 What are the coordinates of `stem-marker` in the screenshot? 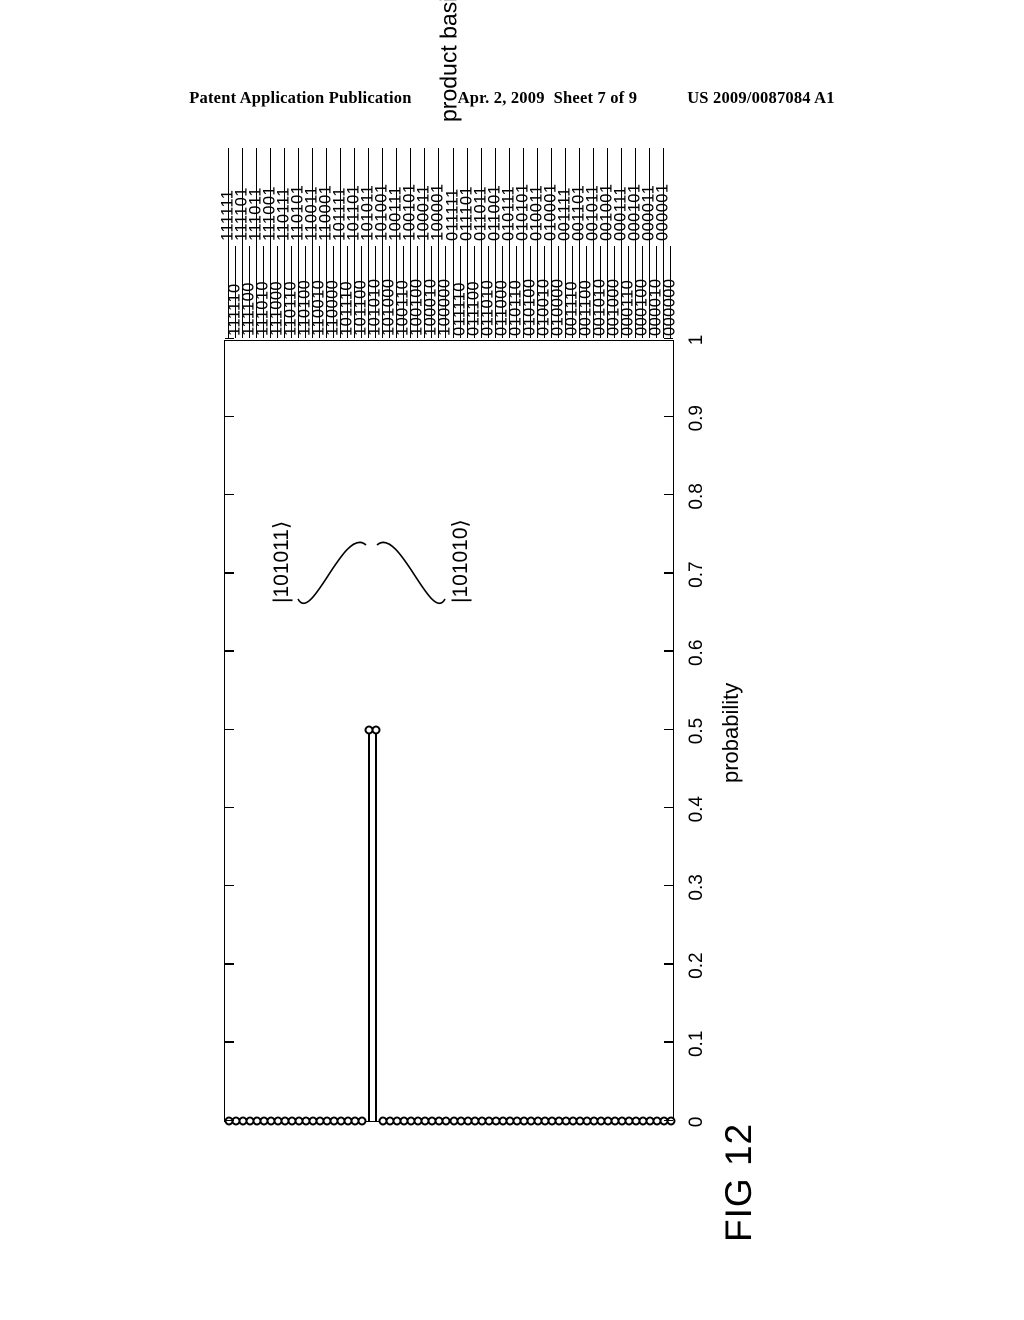 It's located at (369, 730).